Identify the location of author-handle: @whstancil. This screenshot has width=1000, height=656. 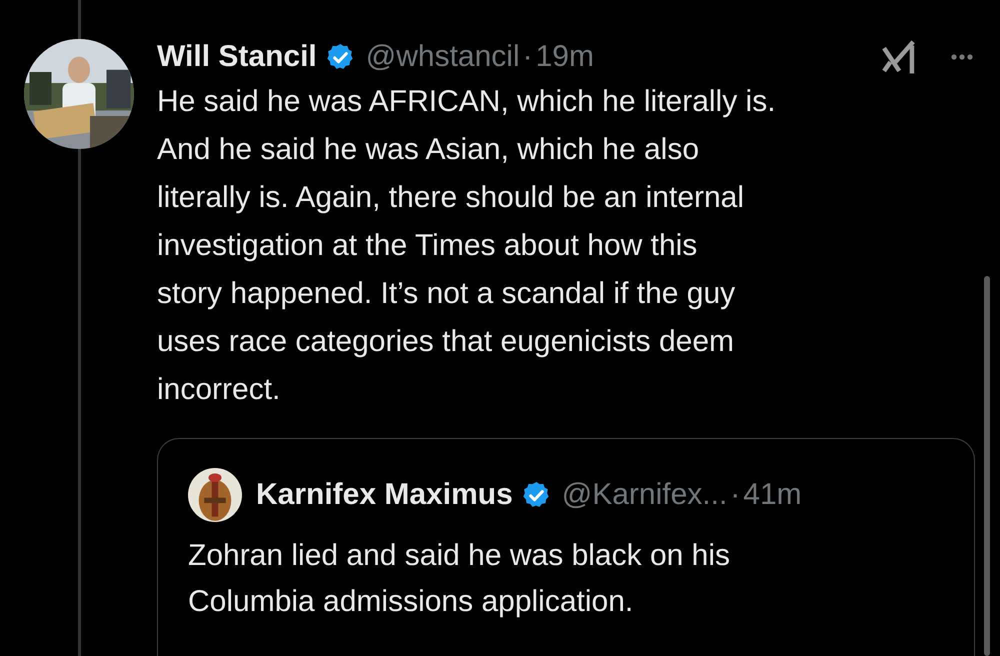
(443, 57).